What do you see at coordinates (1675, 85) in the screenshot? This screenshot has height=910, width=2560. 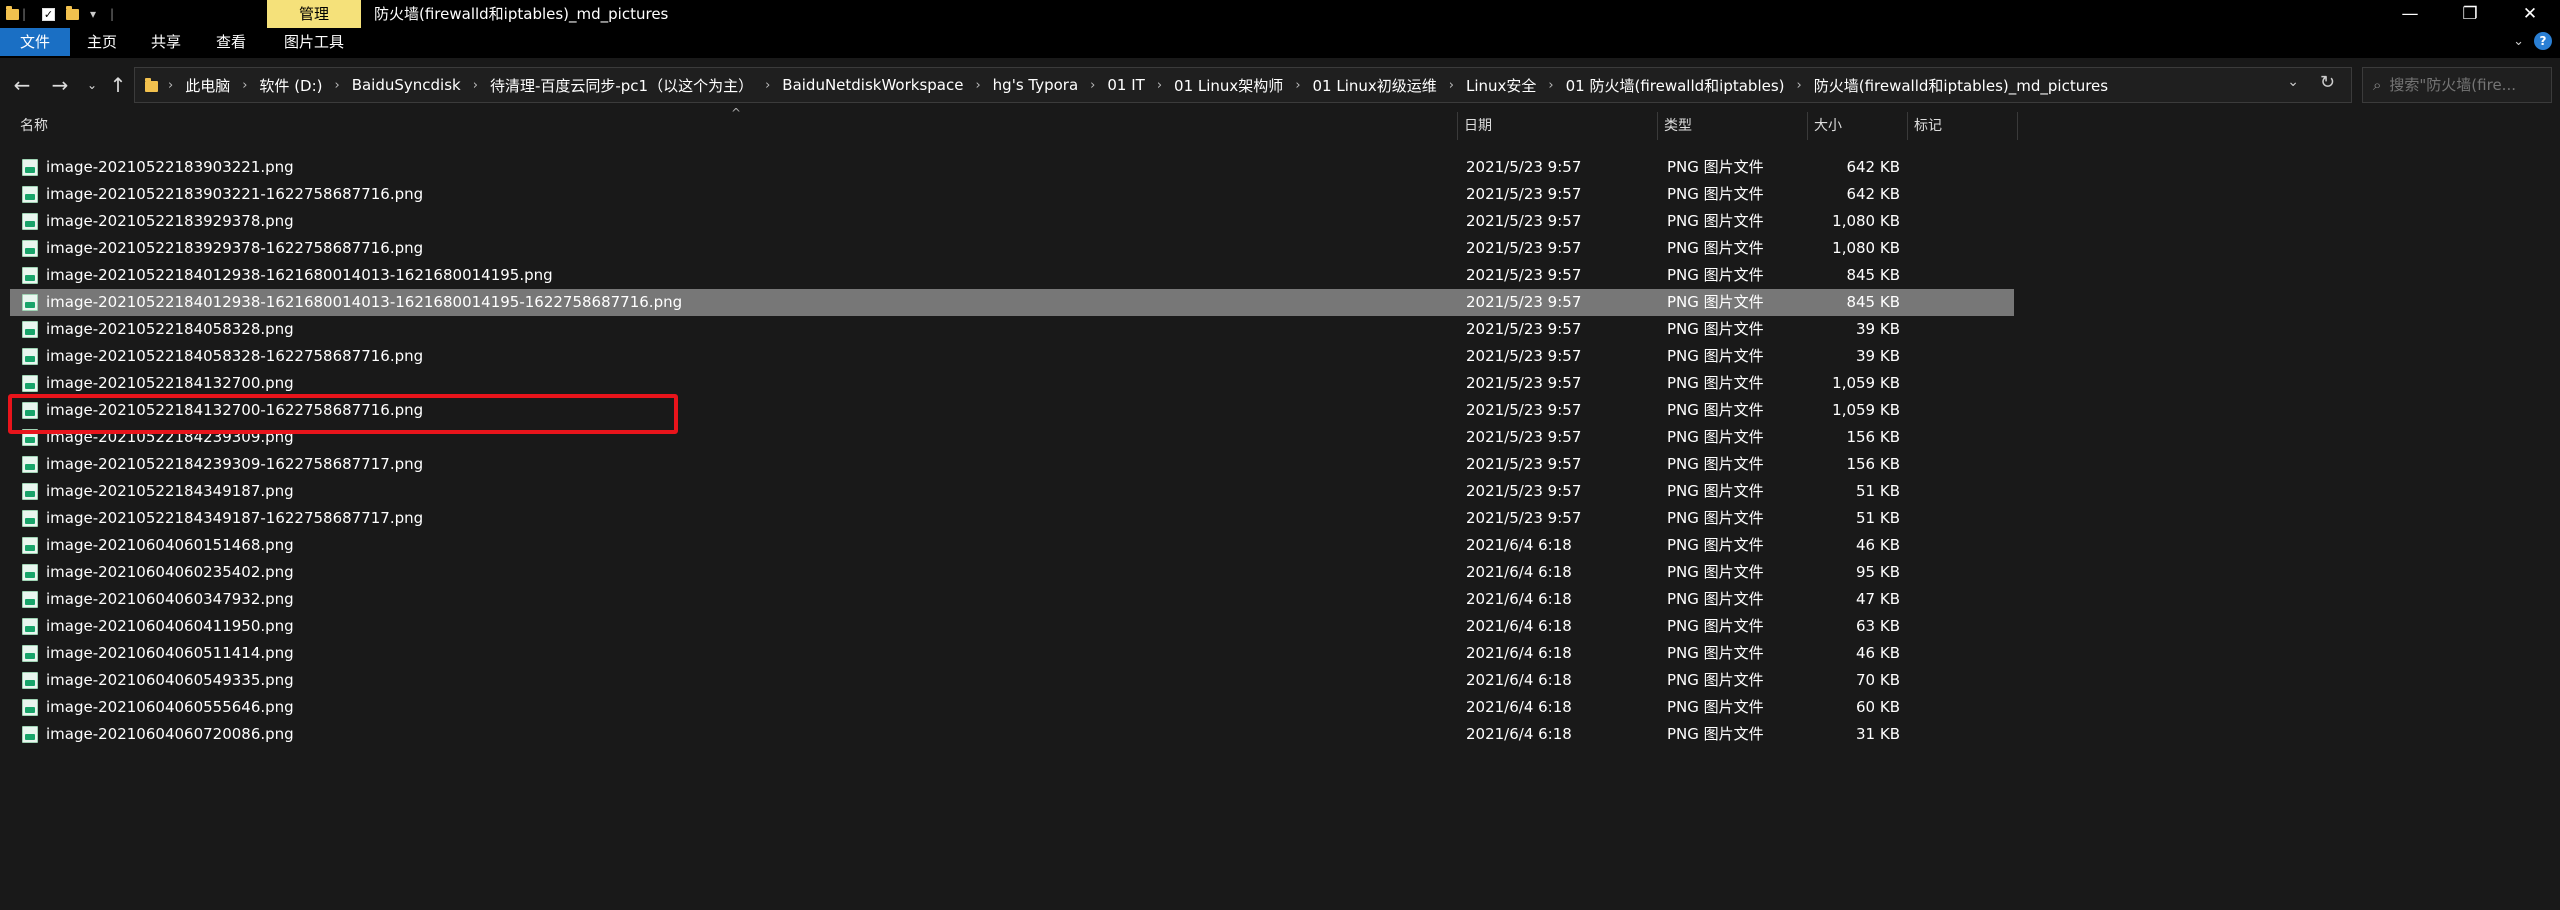 I see `breadcrumb-item: 01 防火墙(firewalld和iptables)` at bounding box center [1675, 85].